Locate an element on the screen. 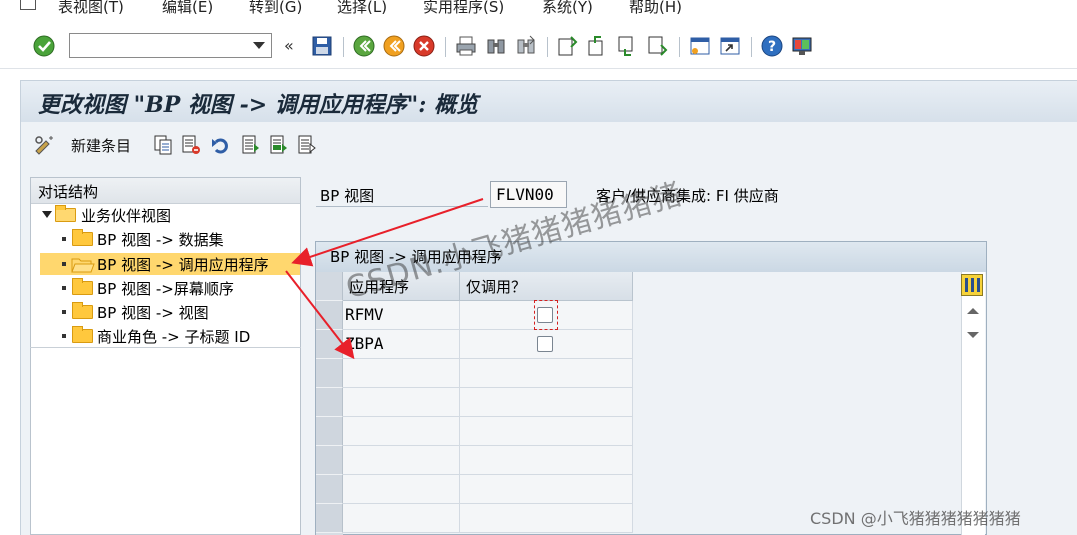 The width and height of the screenshot is (1077, 535). new-entries-button: 新建条目 is located at coordinates (101, 145).